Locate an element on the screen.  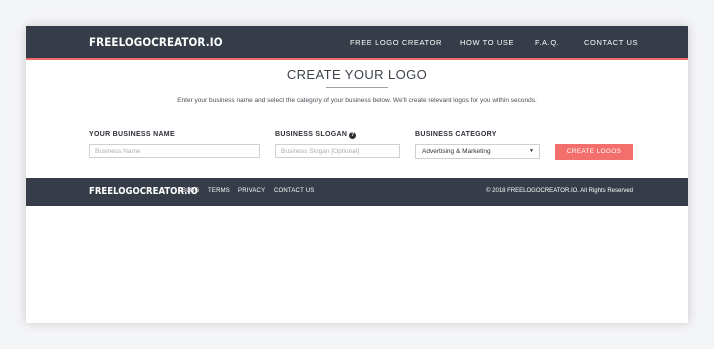
nav-how-to-use: HOW TO USE is located at coordinates (487, 42).